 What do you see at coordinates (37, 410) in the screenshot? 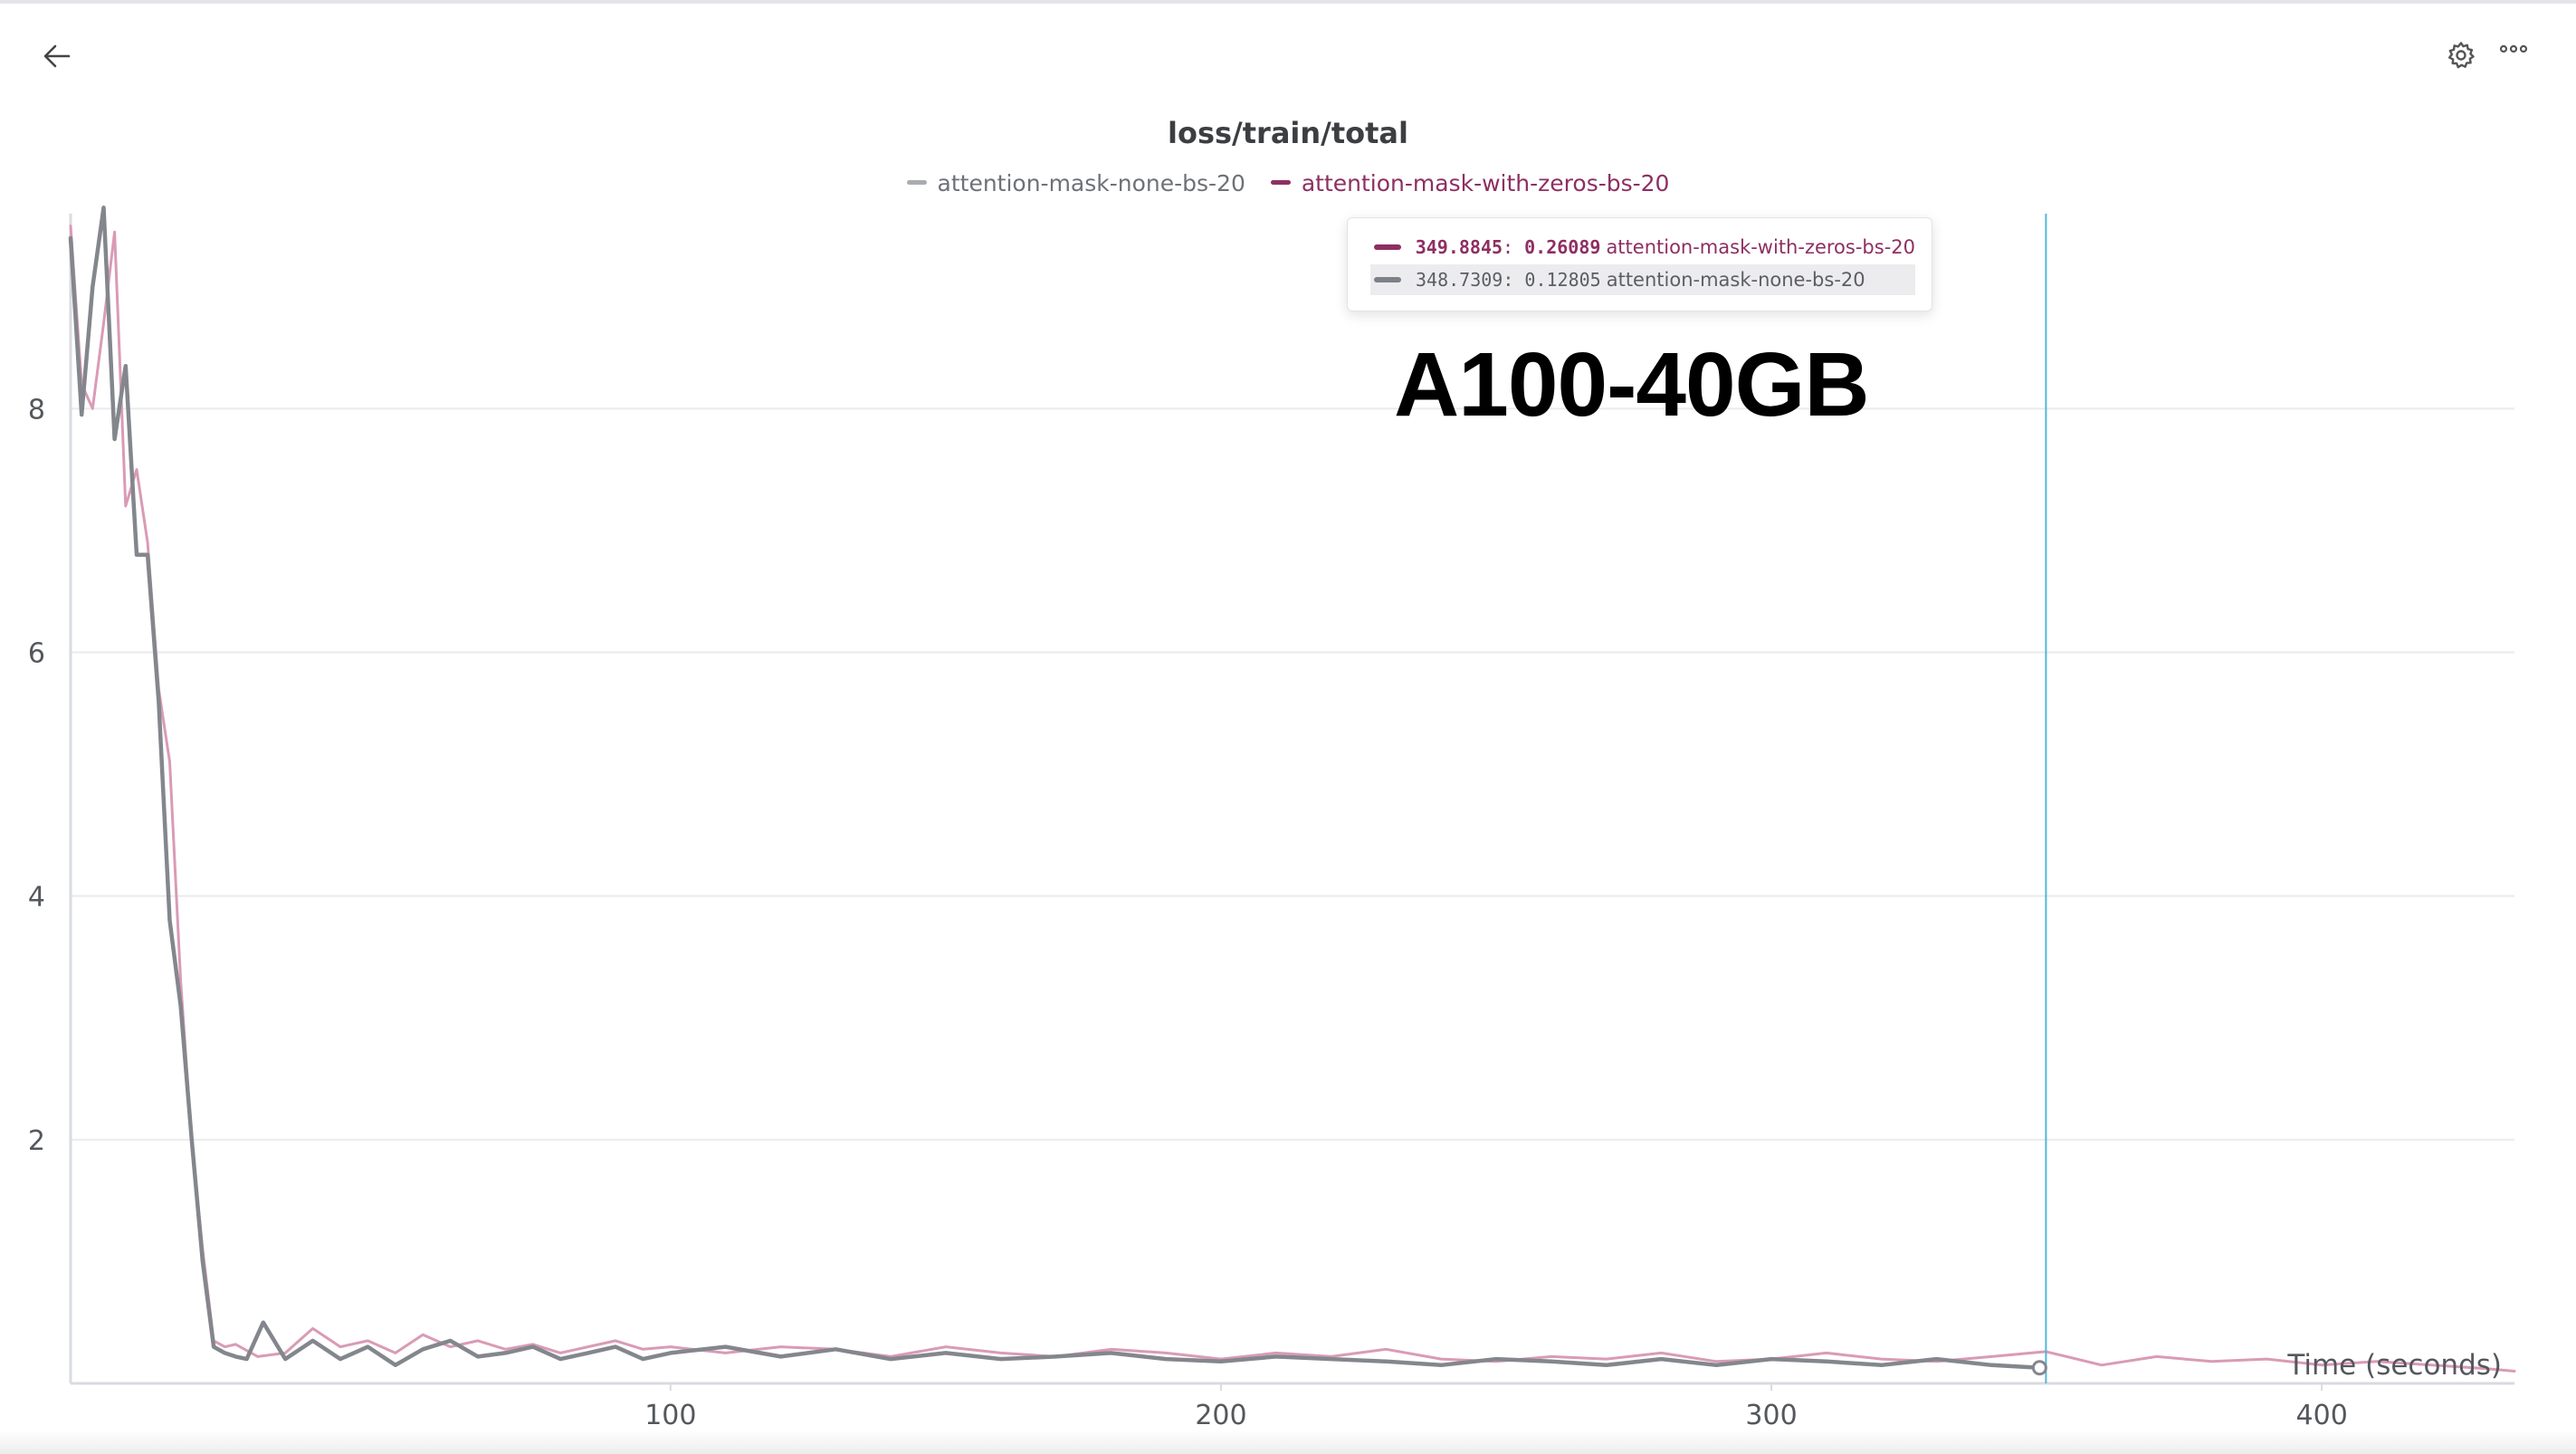
I see `y-tick-label: 8` at bounding box center [37, 410].